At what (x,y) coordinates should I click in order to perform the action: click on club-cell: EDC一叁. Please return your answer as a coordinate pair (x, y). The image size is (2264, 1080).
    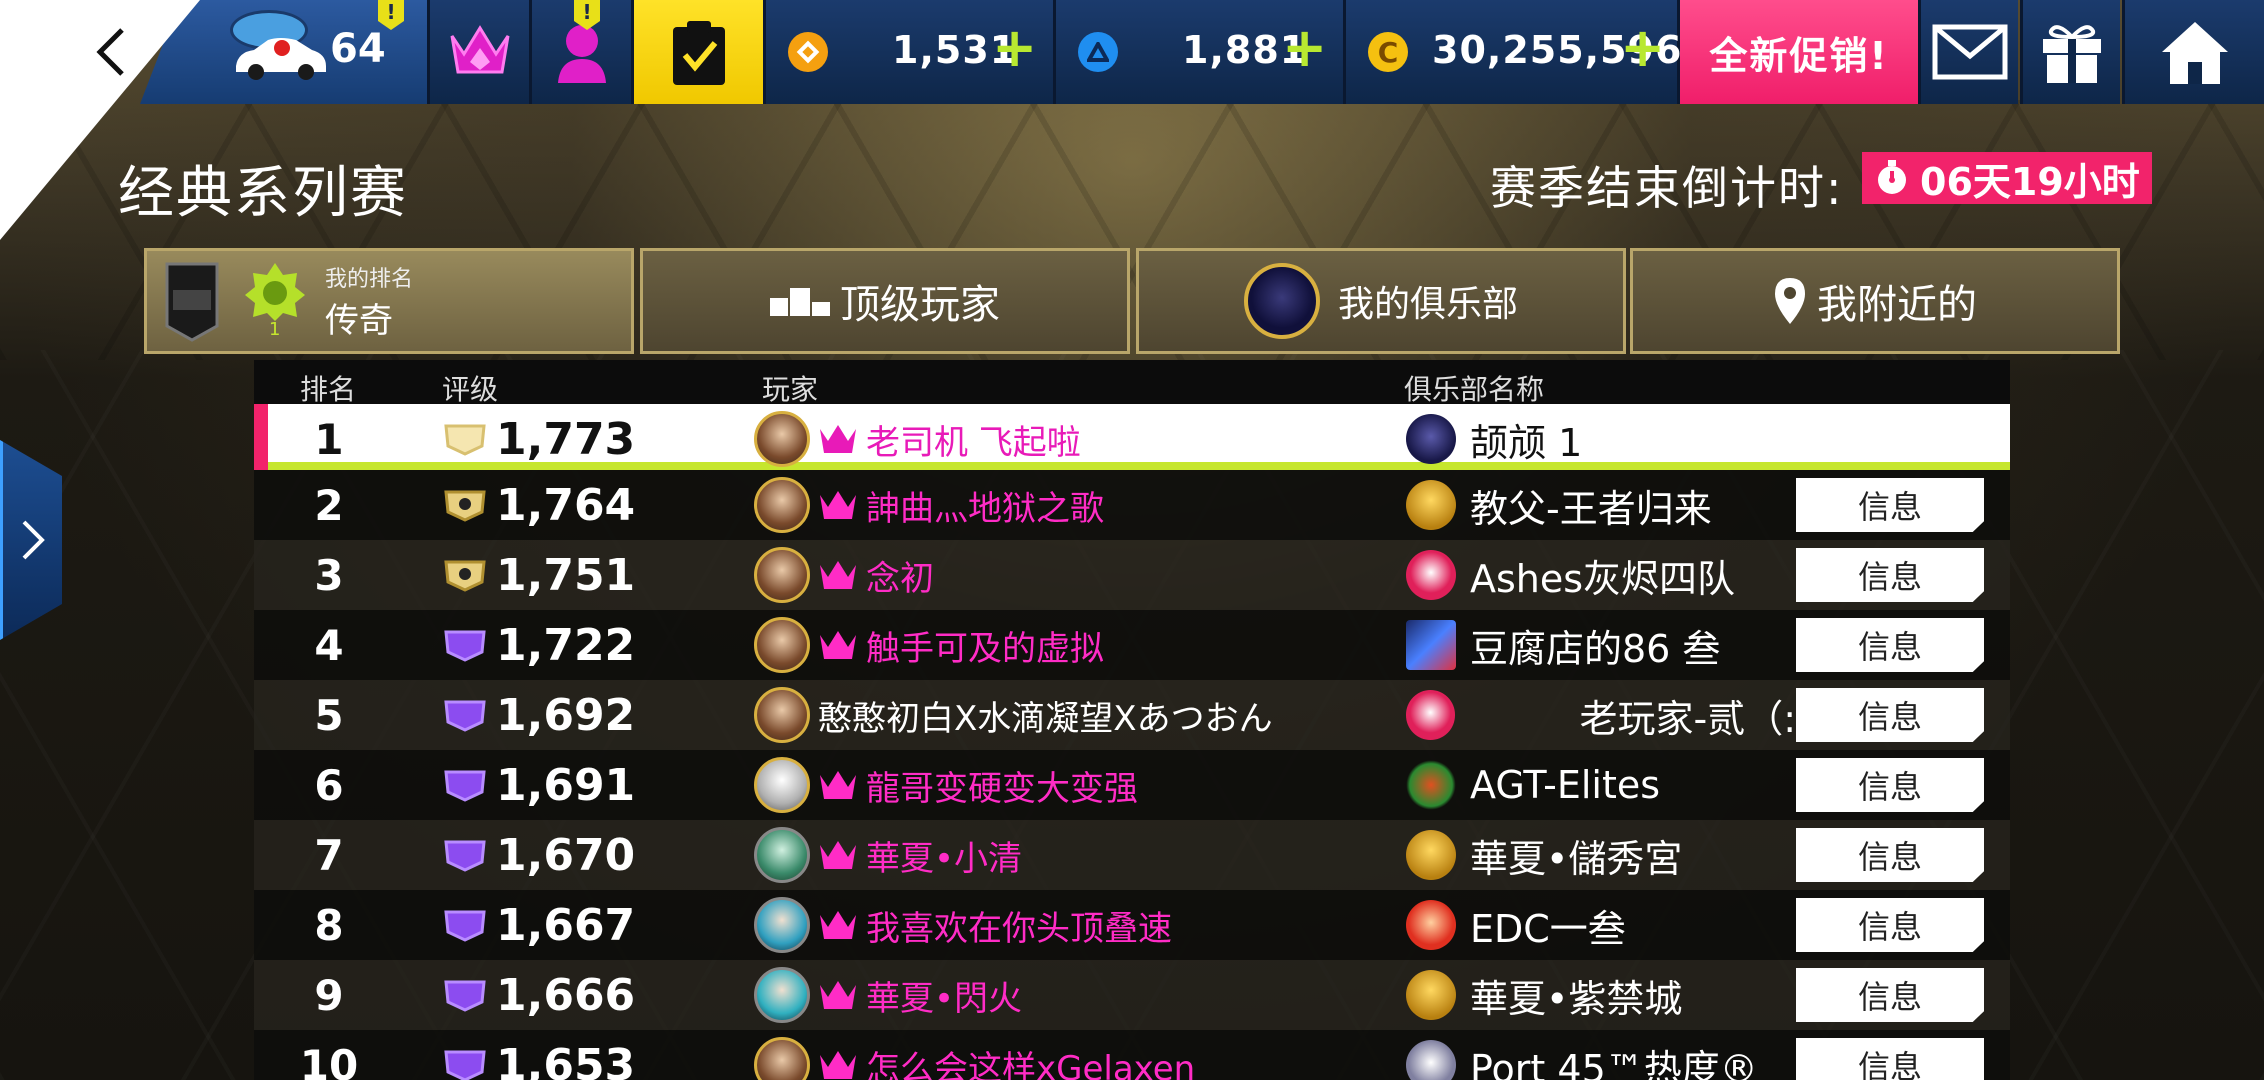
    Looking at the image, I should click on (1516, 925).